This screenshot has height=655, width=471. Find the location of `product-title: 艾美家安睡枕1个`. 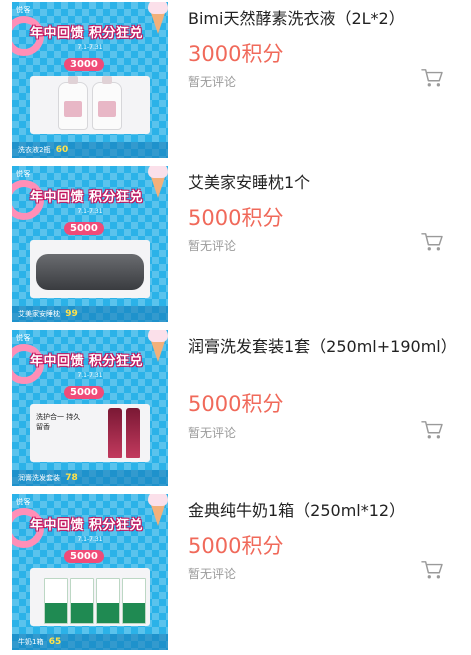

product-title: 艾美家安睡枕1个 is located at coordinates (323, 183).